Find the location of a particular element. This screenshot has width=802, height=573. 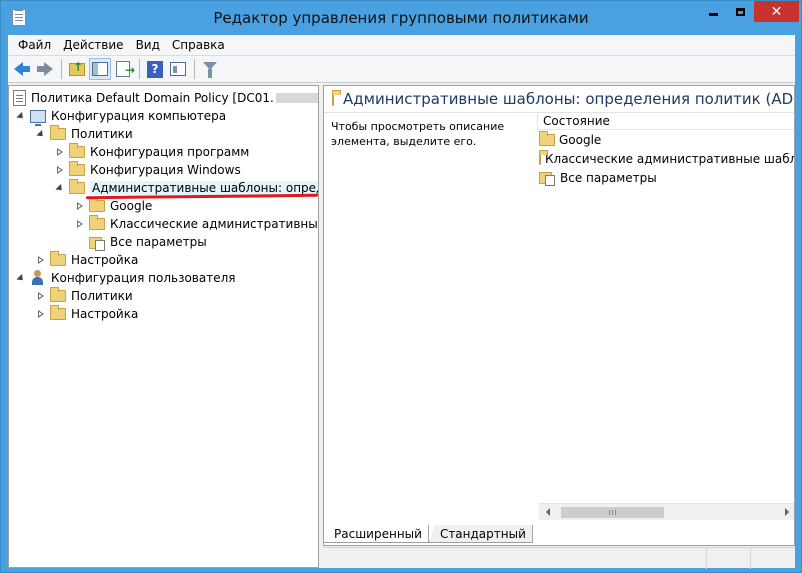

tree-item-user-settings: Настройка is located at coordinates (86, 314).